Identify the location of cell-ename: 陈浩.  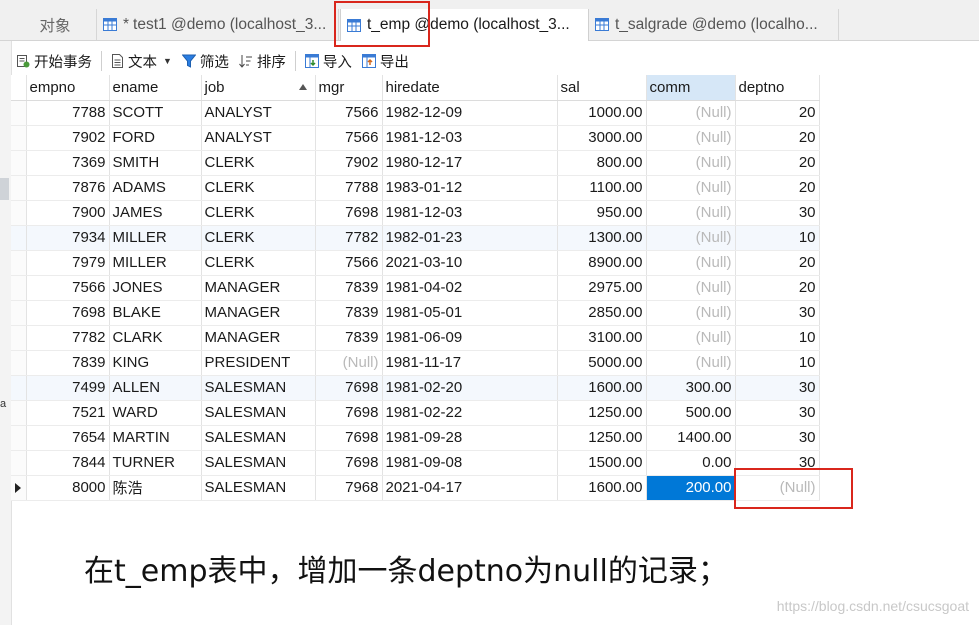
(155, 488).